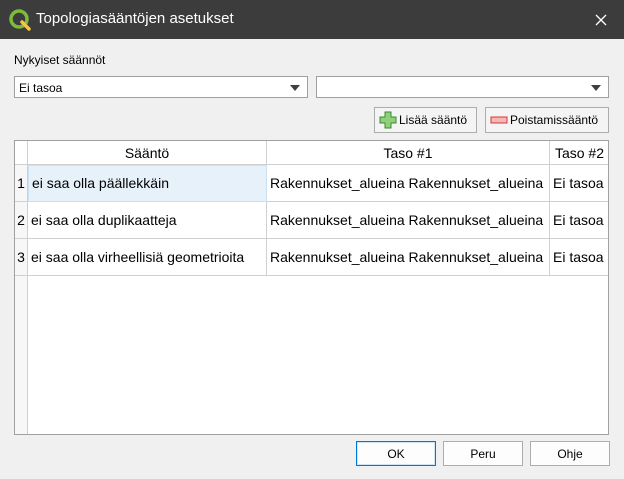 The width and height of the screenshot is (624, 479). I want to click on row-number: 1, so click(21, 183).